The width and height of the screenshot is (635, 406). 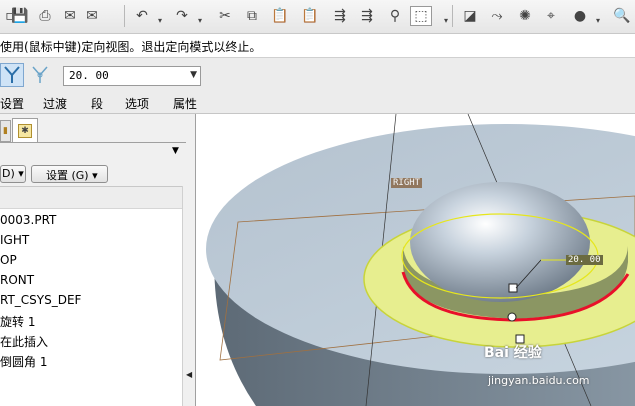 I want to click on regenerate-manager-icon: ⇶, so click(x=367, y=16).